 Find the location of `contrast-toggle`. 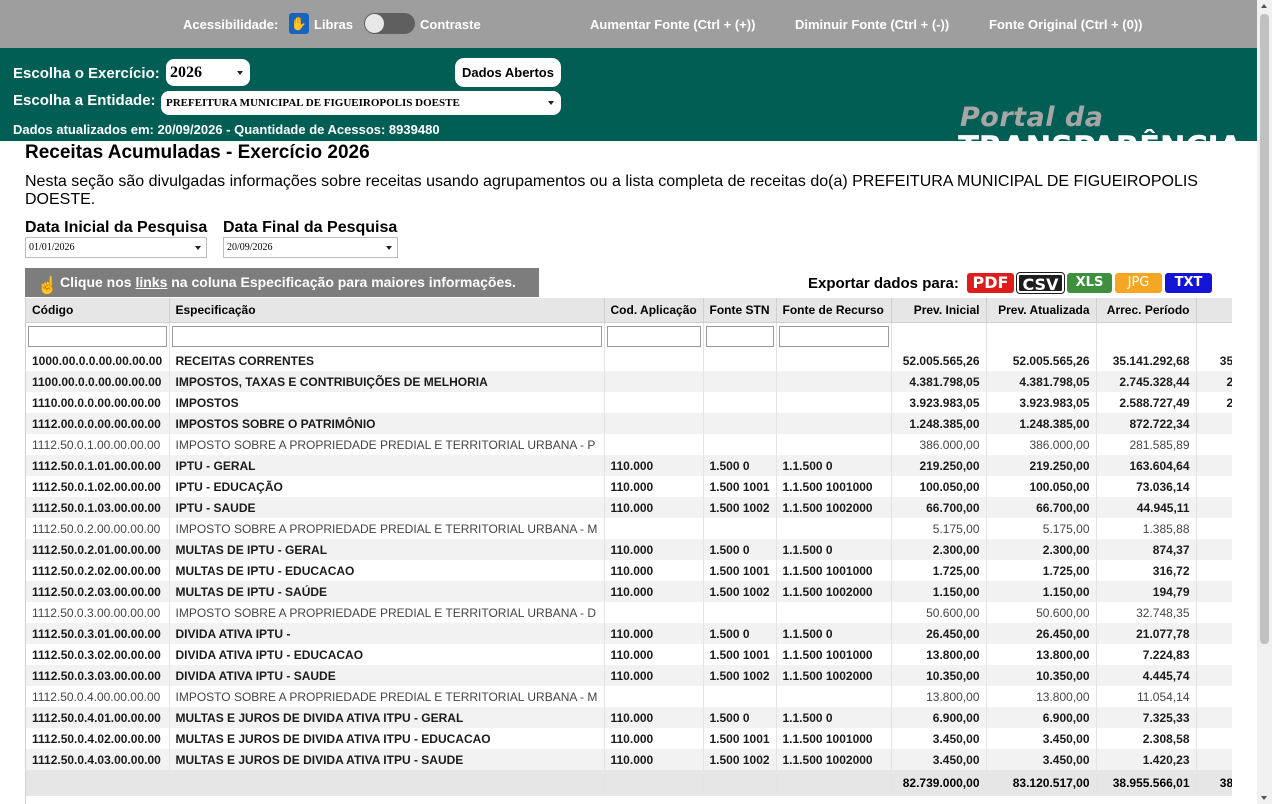

contrast-toggle is located at coordinates (389, 23).